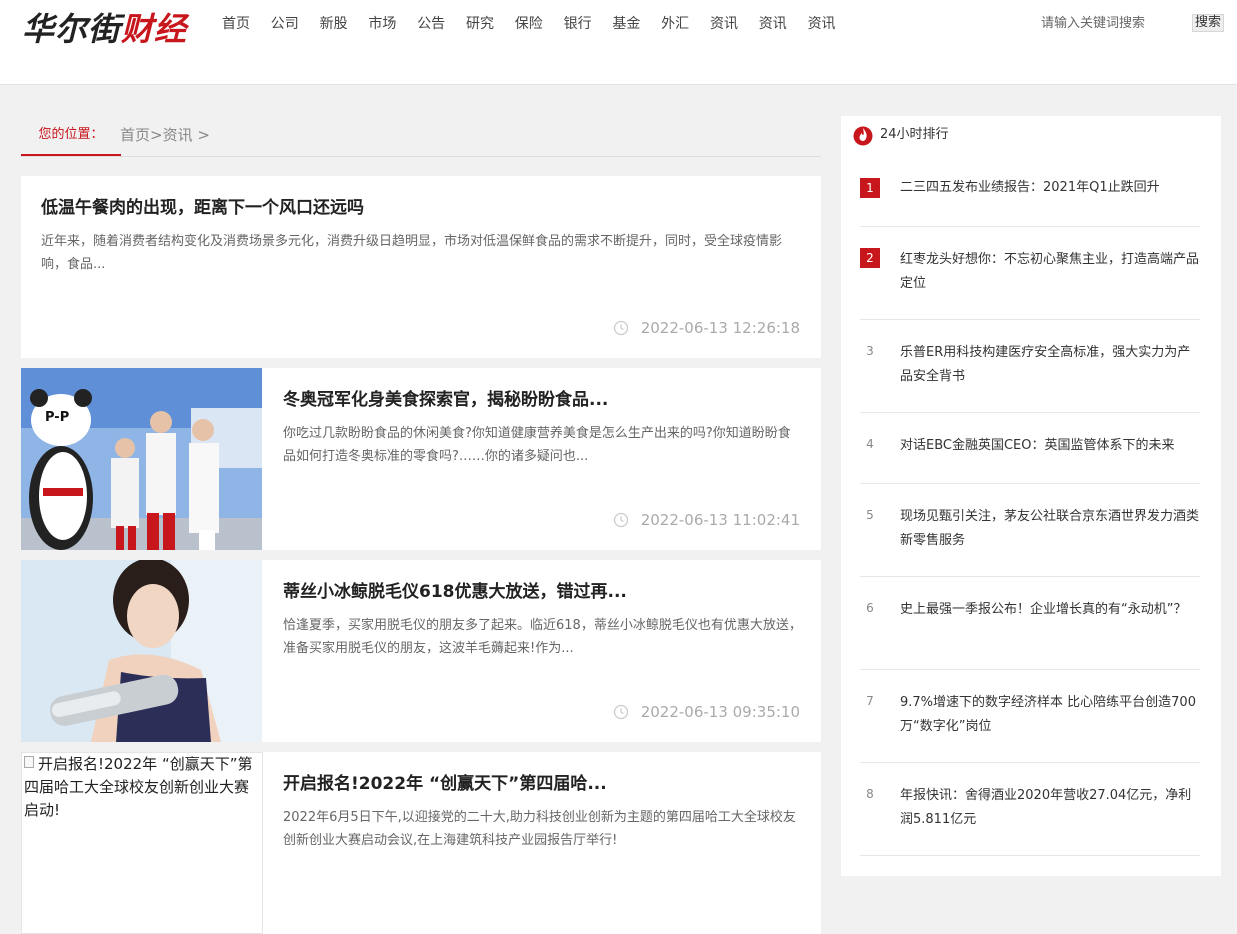 The height and width of the screenshot is (934, 1237). I want to click on article-title: 低温午餐肉的出现，距离下一个风口还远吗, so click(202, 205).